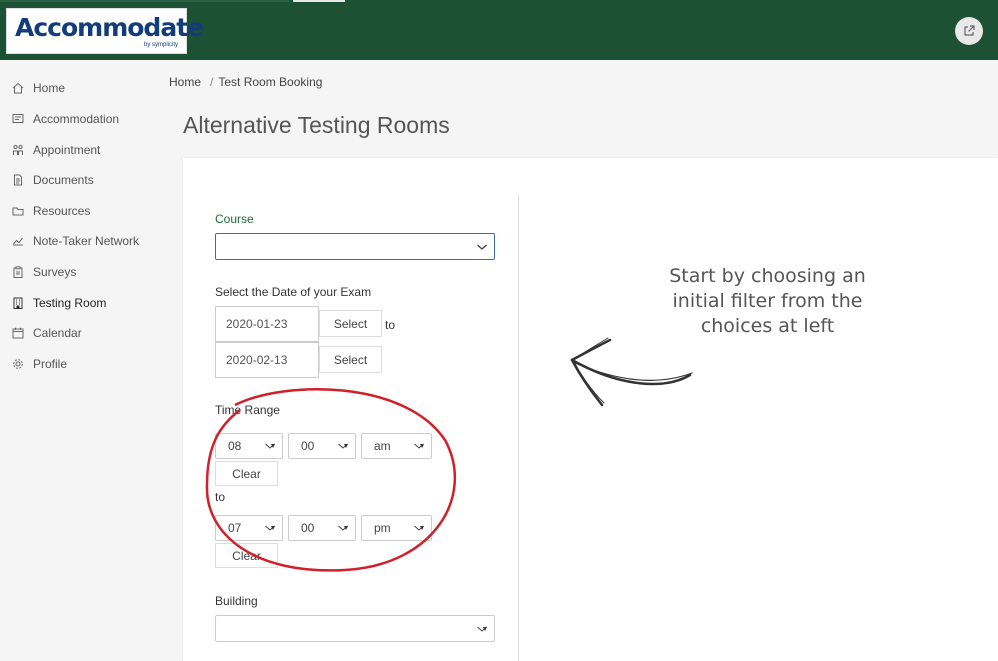 This screenshot has width=998, height=661. I want to click on hint-arrow-strokes, so click(631, 372).